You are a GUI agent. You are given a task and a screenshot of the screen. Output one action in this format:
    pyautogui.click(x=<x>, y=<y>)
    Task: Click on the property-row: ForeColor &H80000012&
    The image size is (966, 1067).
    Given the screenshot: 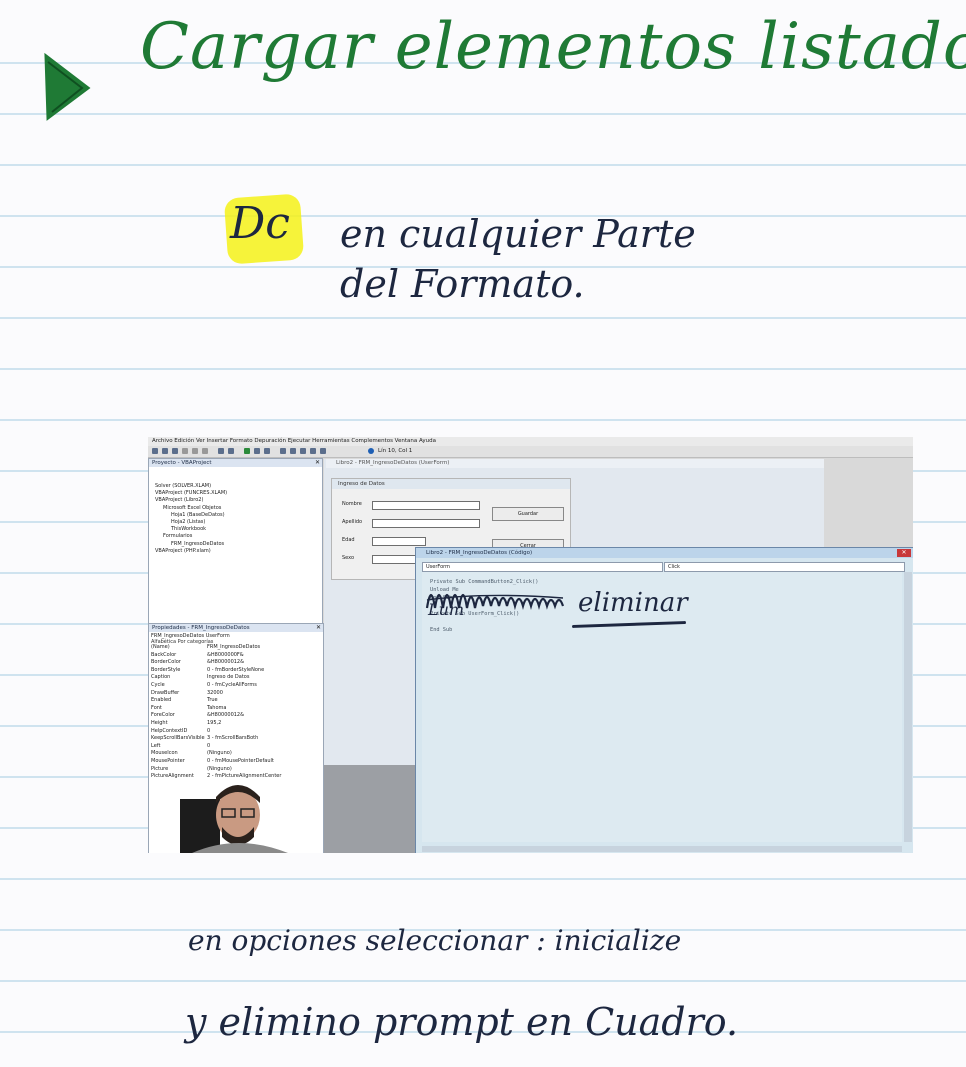 What is the action you would take?
    pyautogui.click(x=216, y=716)
    